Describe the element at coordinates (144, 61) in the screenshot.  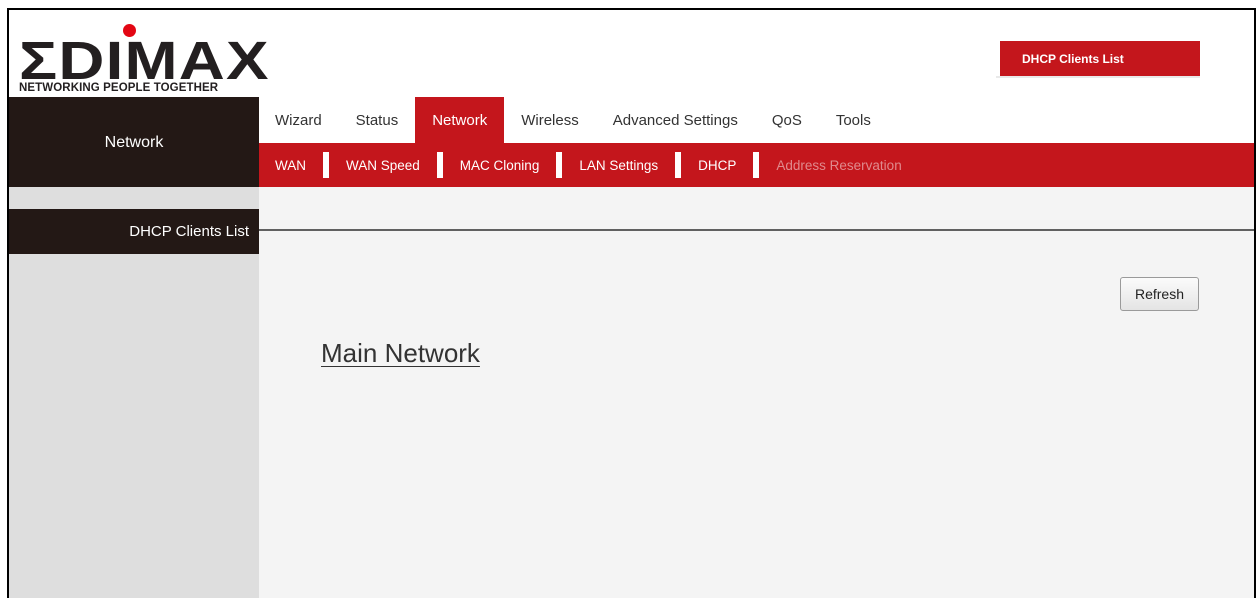
I see `logo-wordmark: ΣDIMAX` at that location.